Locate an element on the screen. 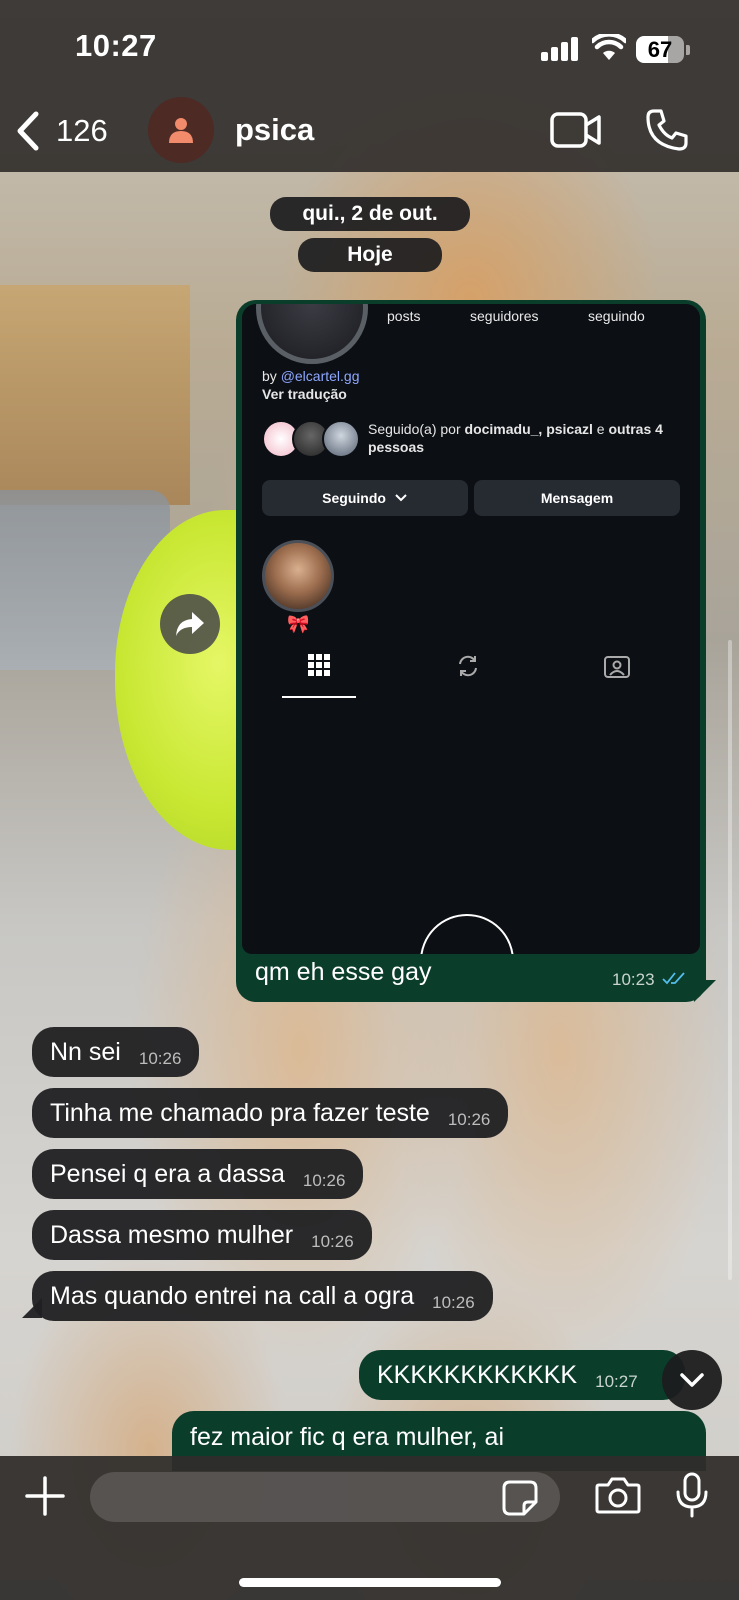  message-input-bar is located at coordinates (369, 1528).